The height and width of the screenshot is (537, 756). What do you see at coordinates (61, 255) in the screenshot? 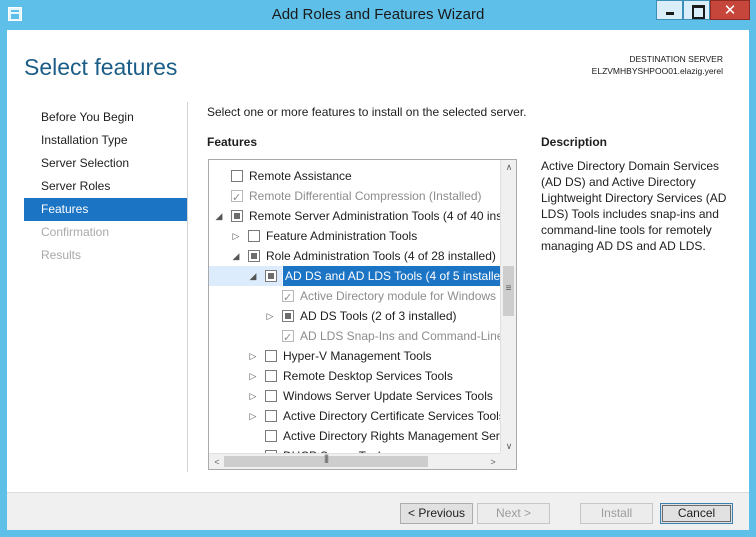
I see `nav-item-results: Results` at bounding box center [61, 255].